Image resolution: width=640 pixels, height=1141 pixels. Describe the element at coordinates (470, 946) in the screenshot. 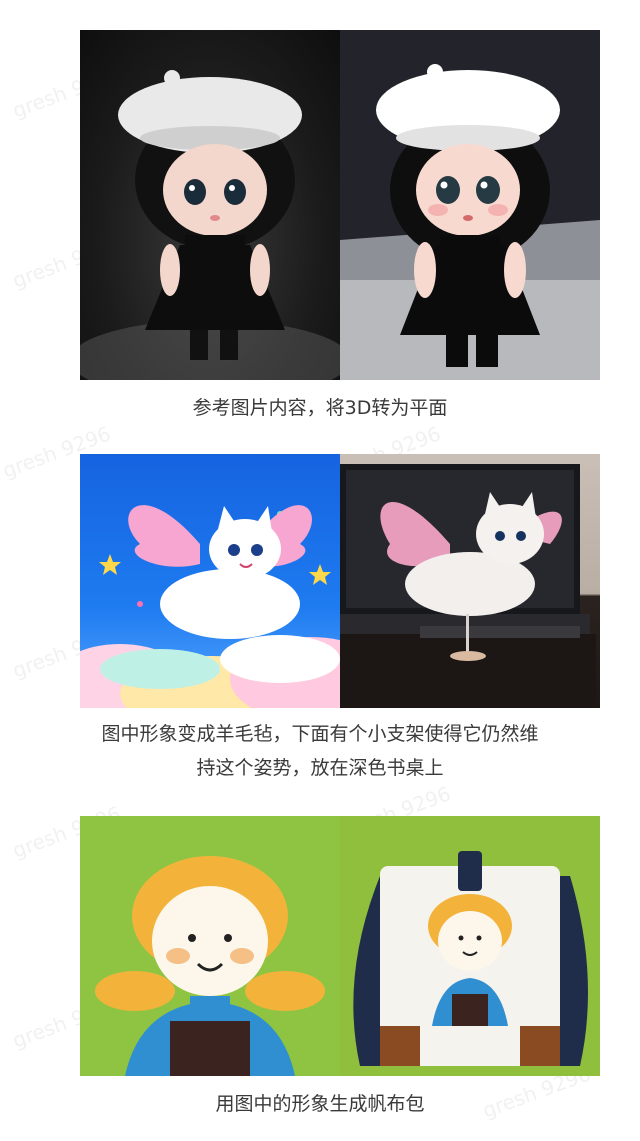

I see `canvas-bag-photo` at that location.